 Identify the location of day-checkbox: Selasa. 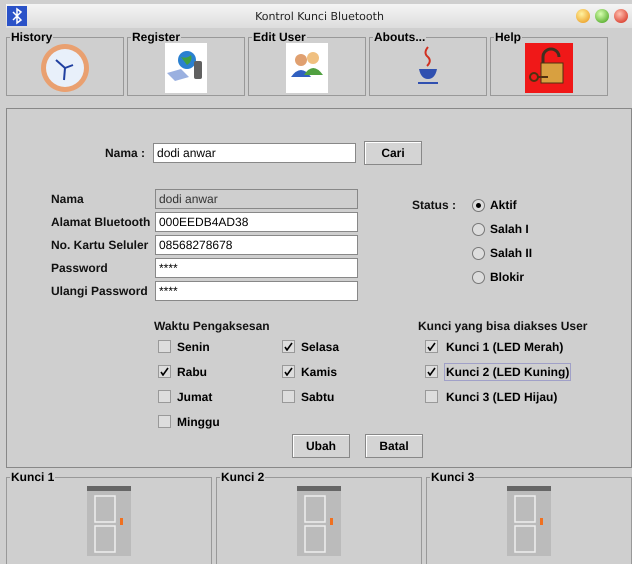
(342, 346).